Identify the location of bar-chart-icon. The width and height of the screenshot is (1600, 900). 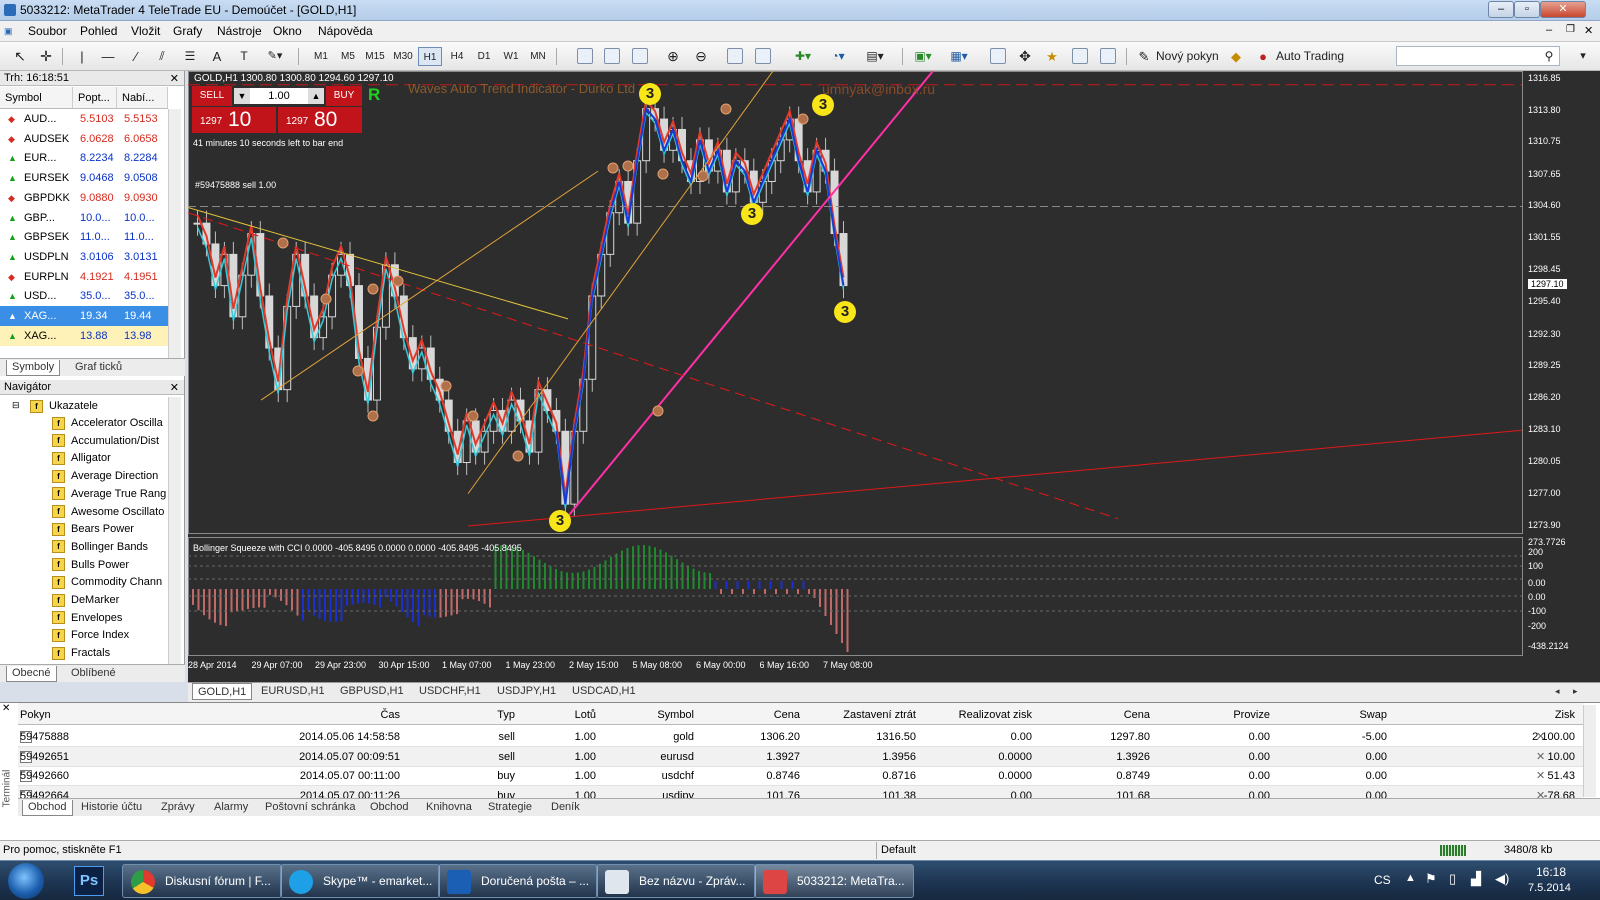
(585, 56).